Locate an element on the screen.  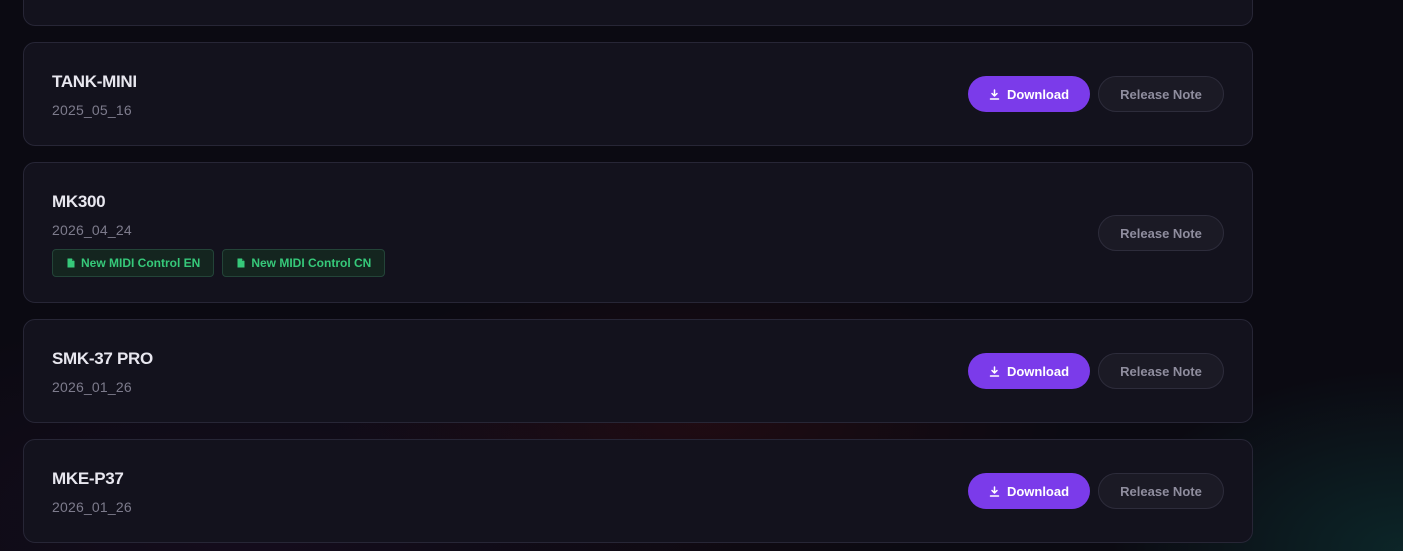
firmware-name: MKE-P37 is located at coordinates (88, 478).